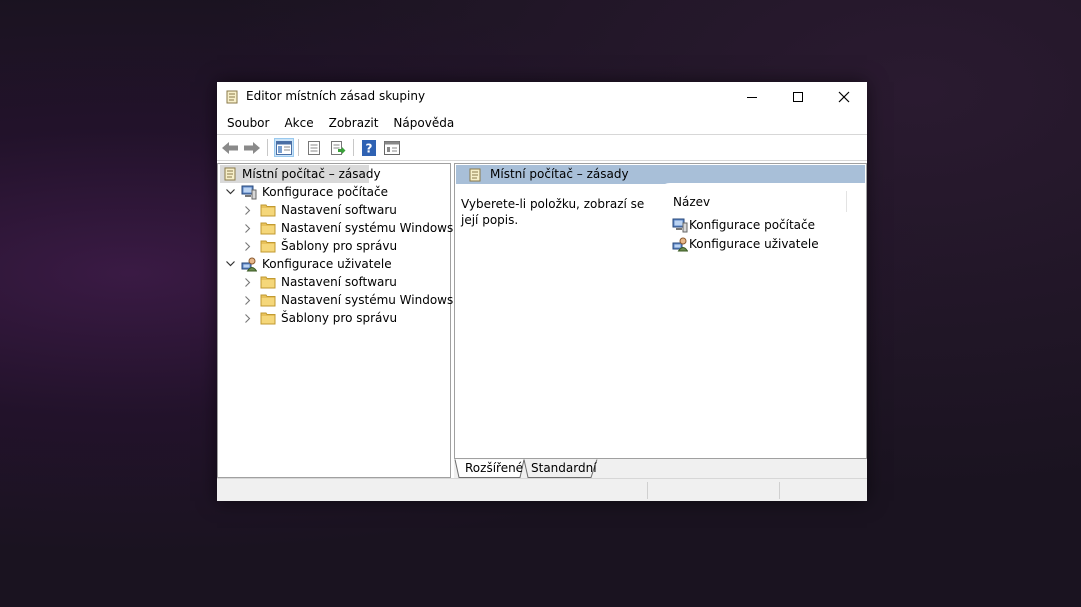 The image size is (1081, 607). I want to click on column-header-name: Název, so click(691, 202).